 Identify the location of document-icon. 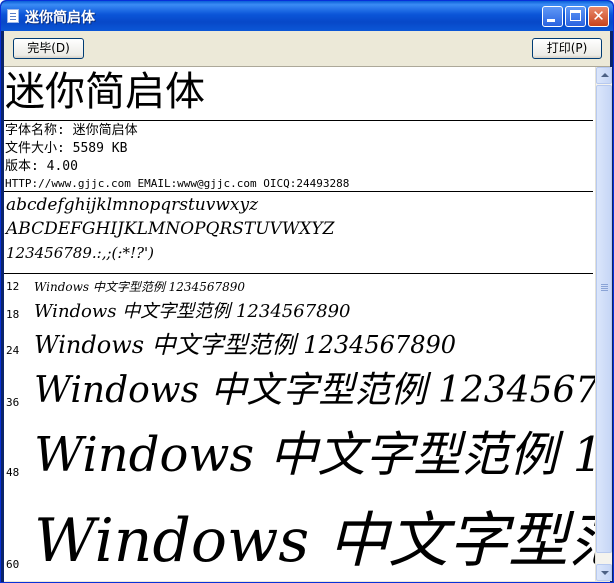
(13, 16).